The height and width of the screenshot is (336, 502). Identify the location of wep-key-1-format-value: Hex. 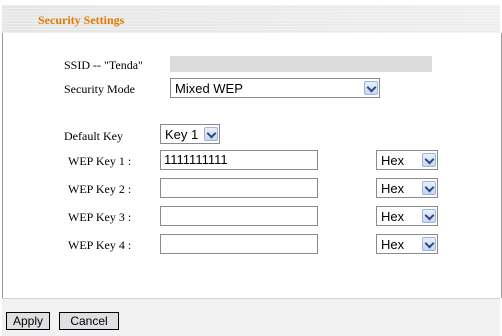
(393, 160).